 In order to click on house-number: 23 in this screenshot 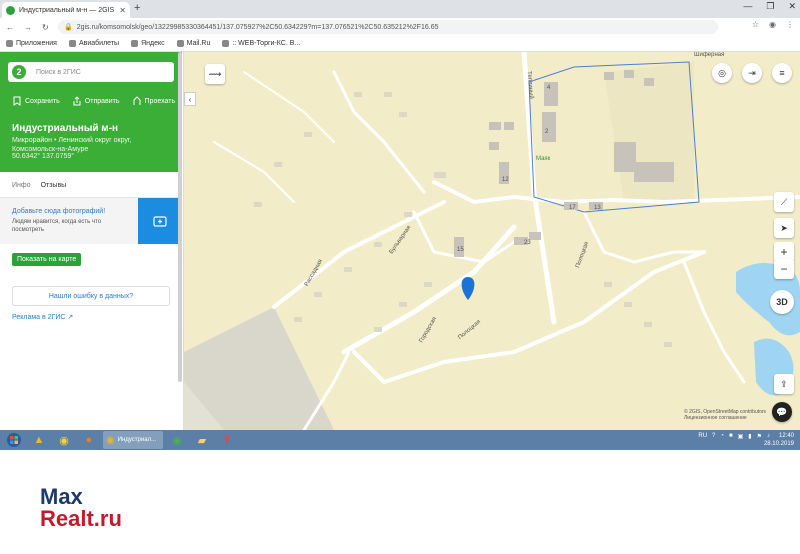, I will do `click(527, 243)`.